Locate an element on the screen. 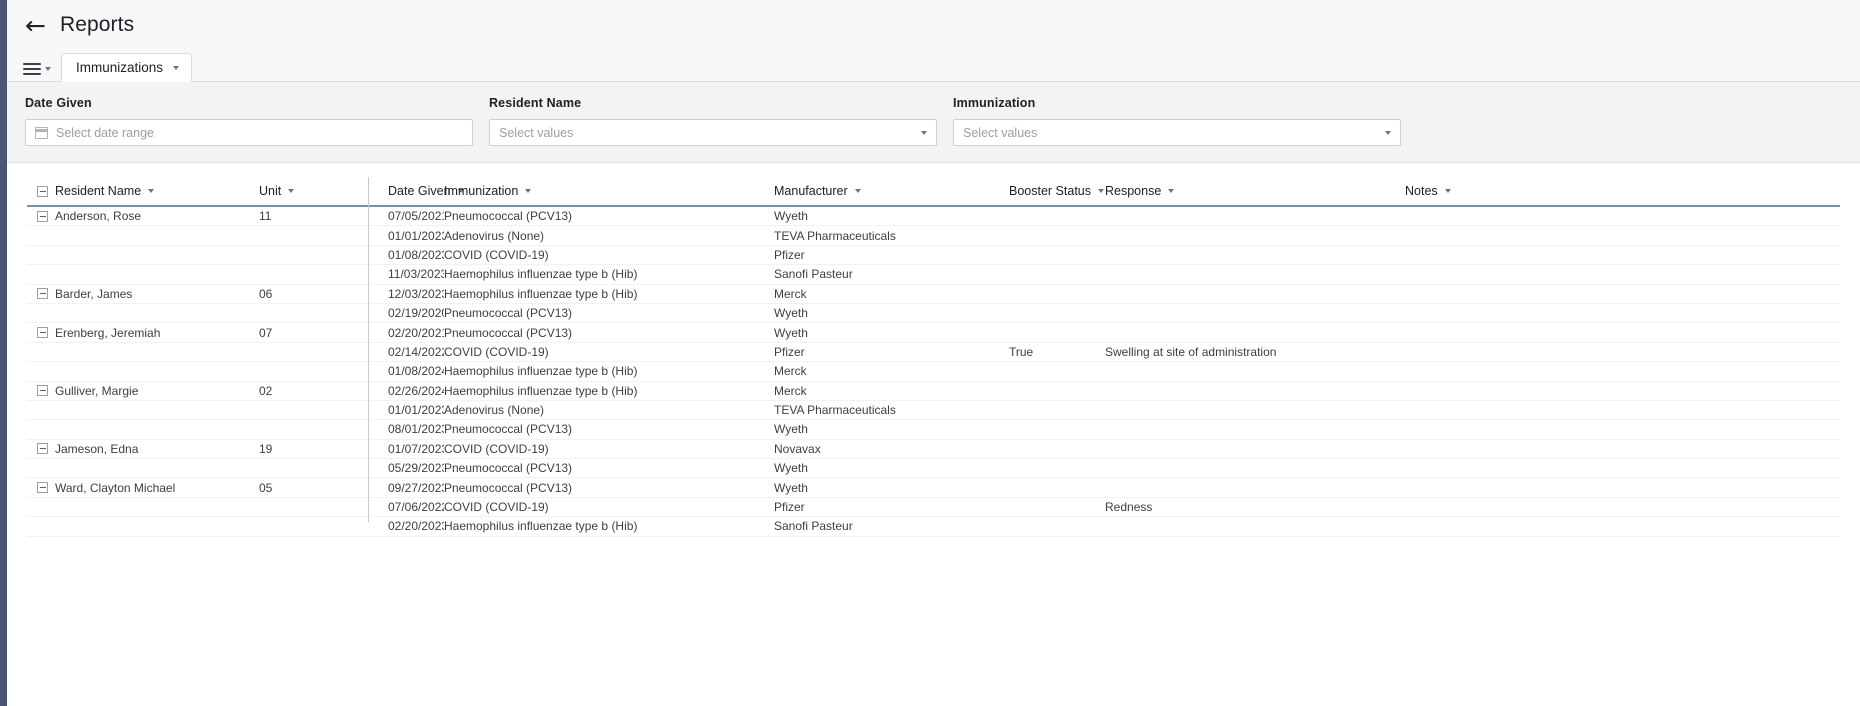 The width and height of the screenshot is (1860, 706). calendar-icon is located at coordinates (41, 132).